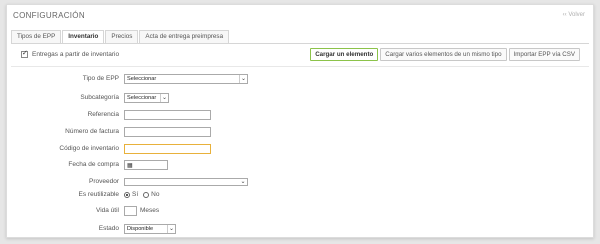 This screenshot has height=244, width=600. I want to click on row-codigo-inventario: Código de inventario, so click(109, 148).